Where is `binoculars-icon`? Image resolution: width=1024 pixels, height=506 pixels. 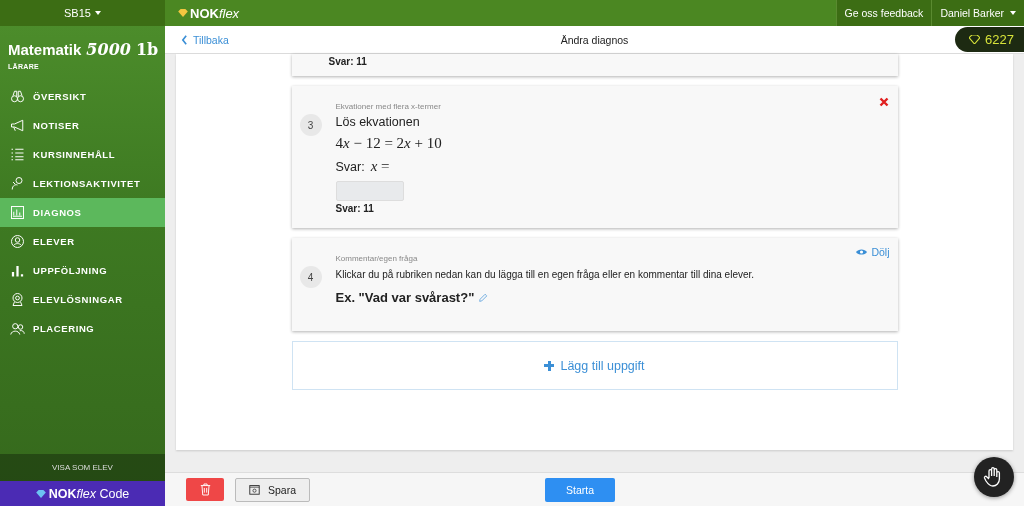
binoculars-icon is located at coordinates (17, 96).